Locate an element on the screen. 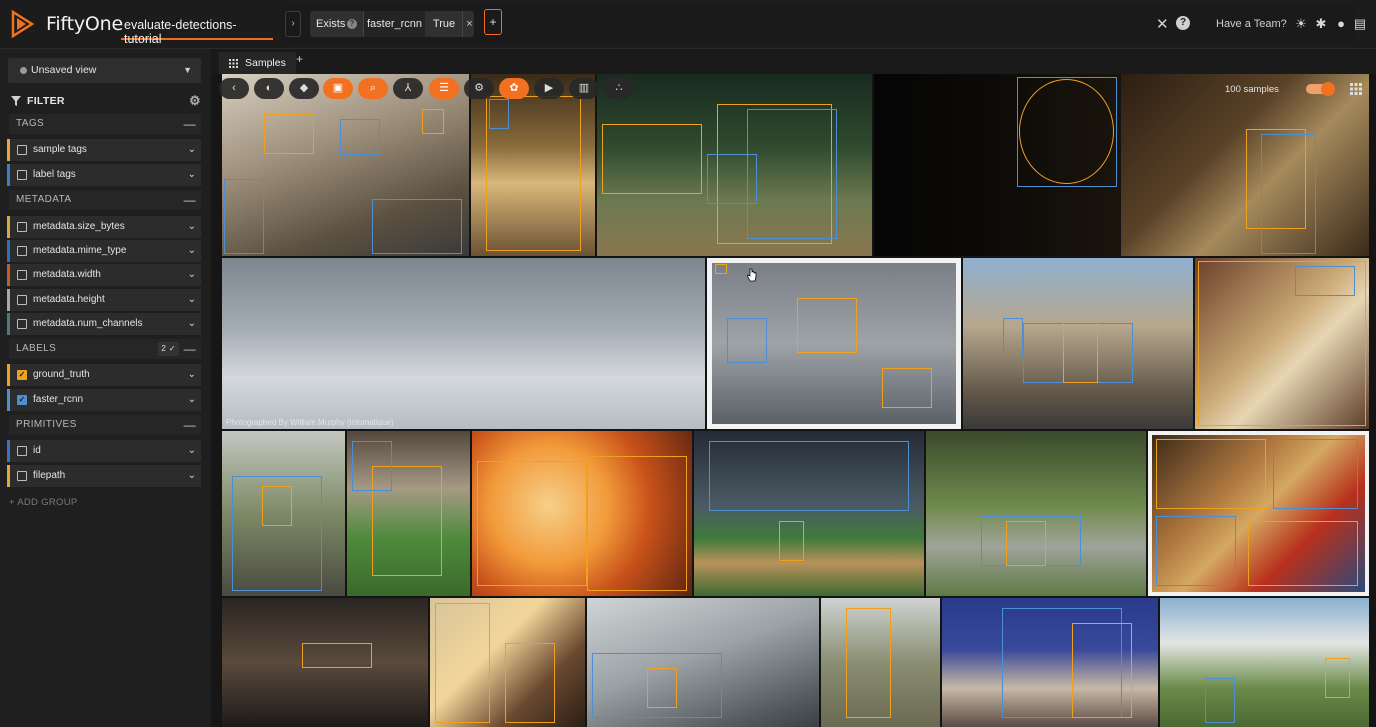  similarity-icon: ⅄ is located at coordinates (408, 88).